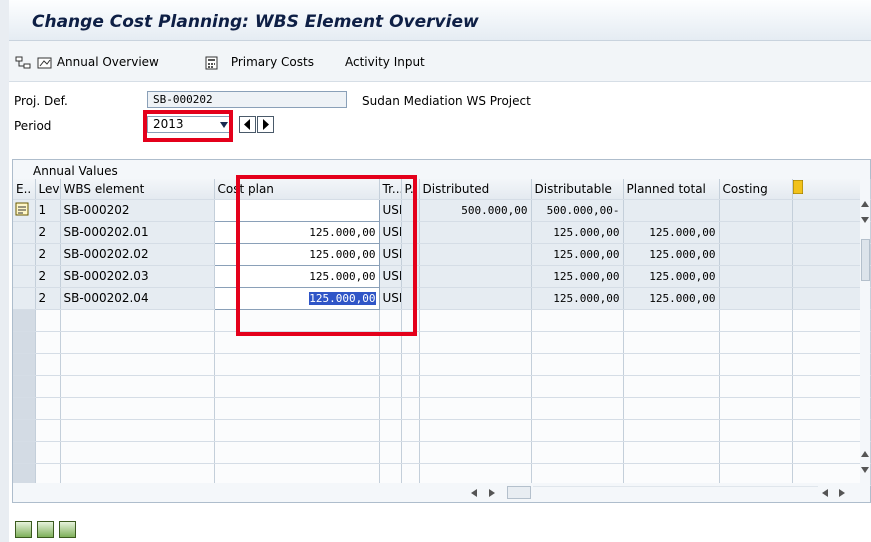 This screenshot has width=871, height=542. I want to click on footer-toolbar, so click(46, 531).